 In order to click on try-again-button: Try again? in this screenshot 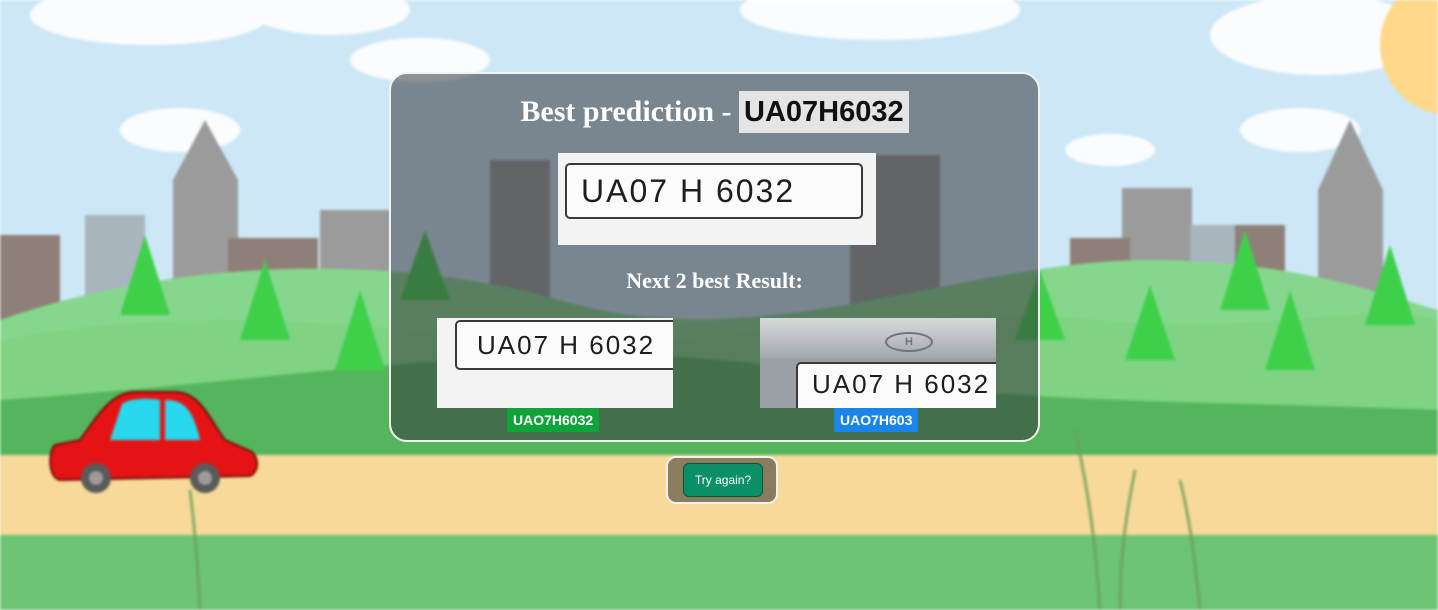, I will do `click(723, 480)`.